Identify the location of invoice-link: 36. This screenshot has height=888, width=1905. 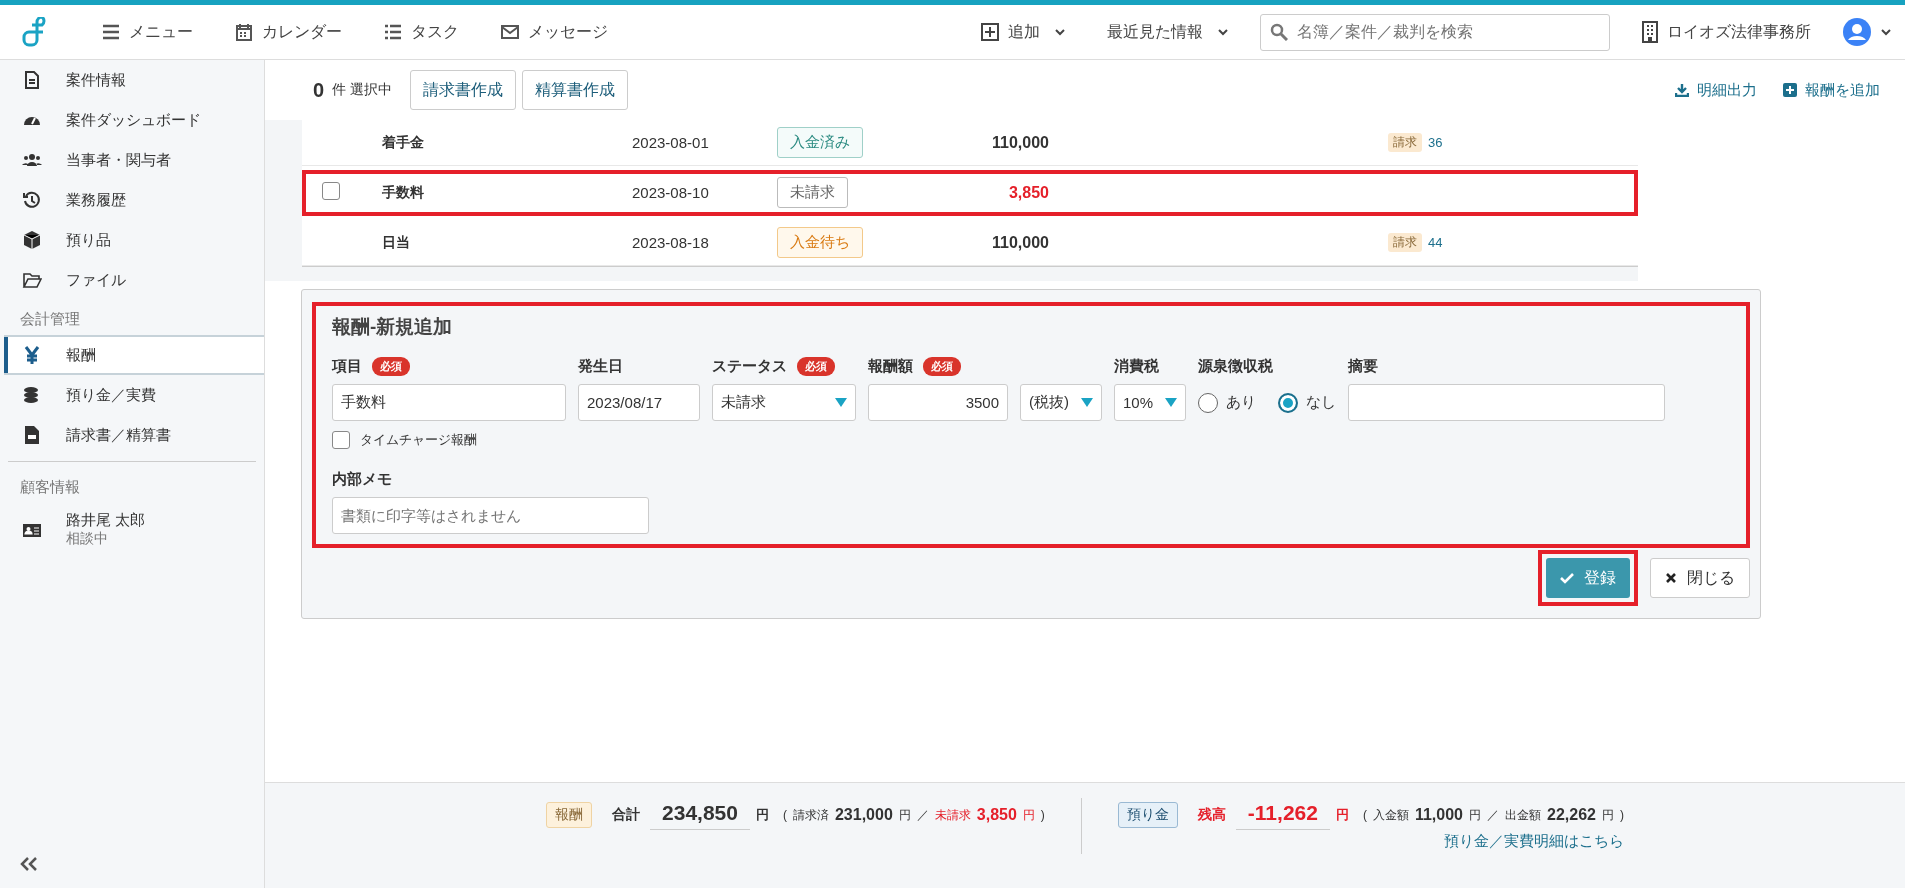
(1435, 142).